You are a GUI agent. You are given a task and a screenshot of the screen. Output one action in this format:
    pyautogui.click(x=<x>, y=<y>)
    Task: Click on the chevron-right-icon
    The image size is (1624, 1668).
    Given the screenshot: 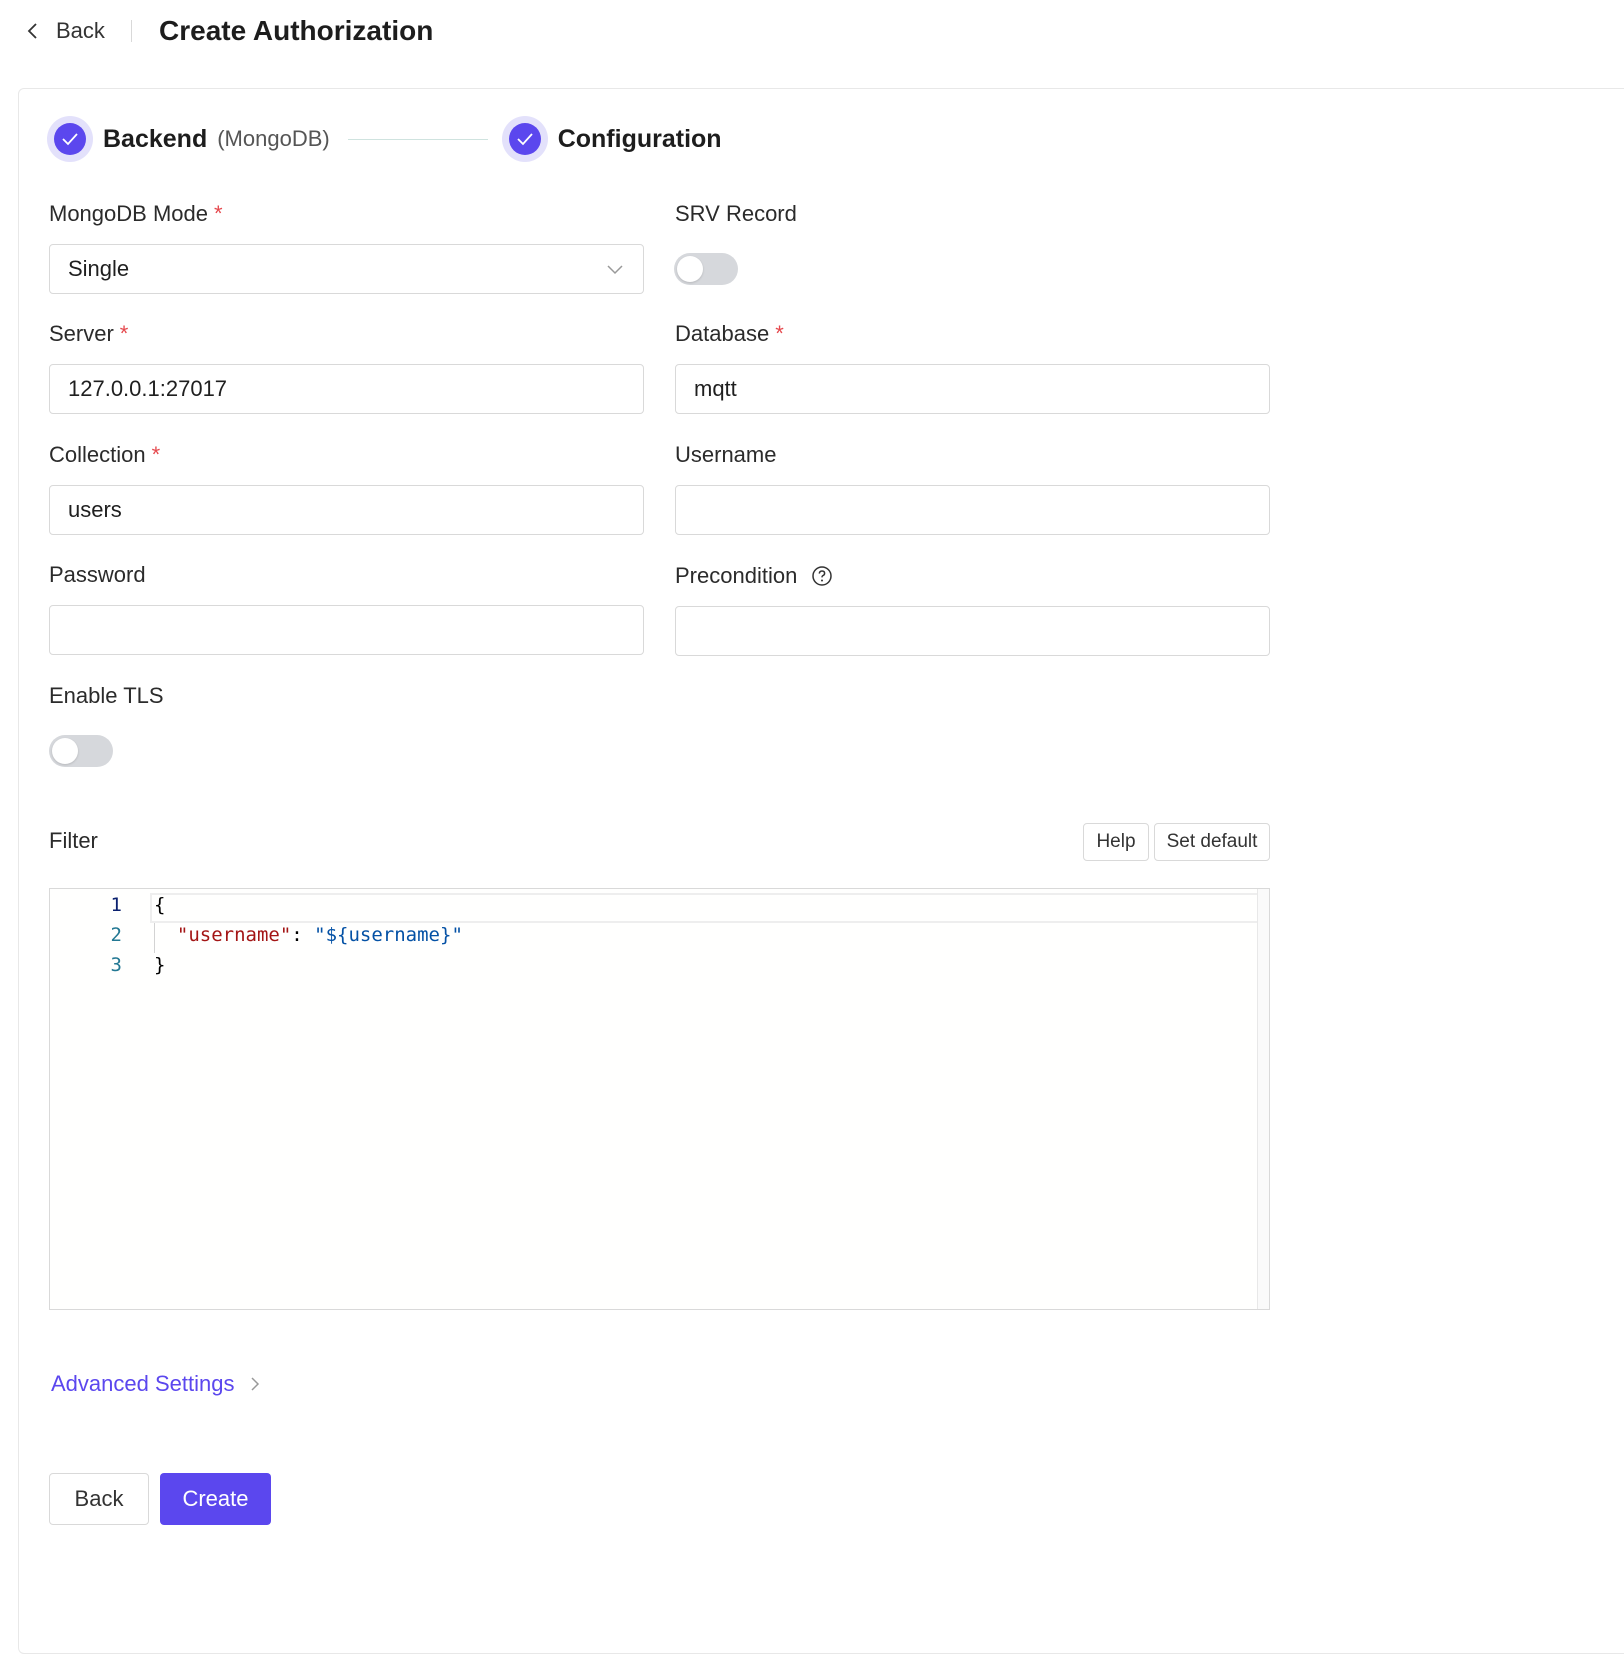 What is the action you would take?
    pyautogui.click(x=255, y=1384)
    